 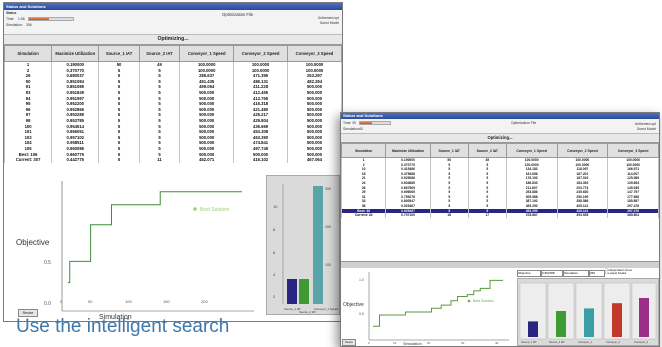 What do you see at coordinates (364, 215) in the screenshot?
I see `table-cell: Current: 40` at bounding box center [364, 215].